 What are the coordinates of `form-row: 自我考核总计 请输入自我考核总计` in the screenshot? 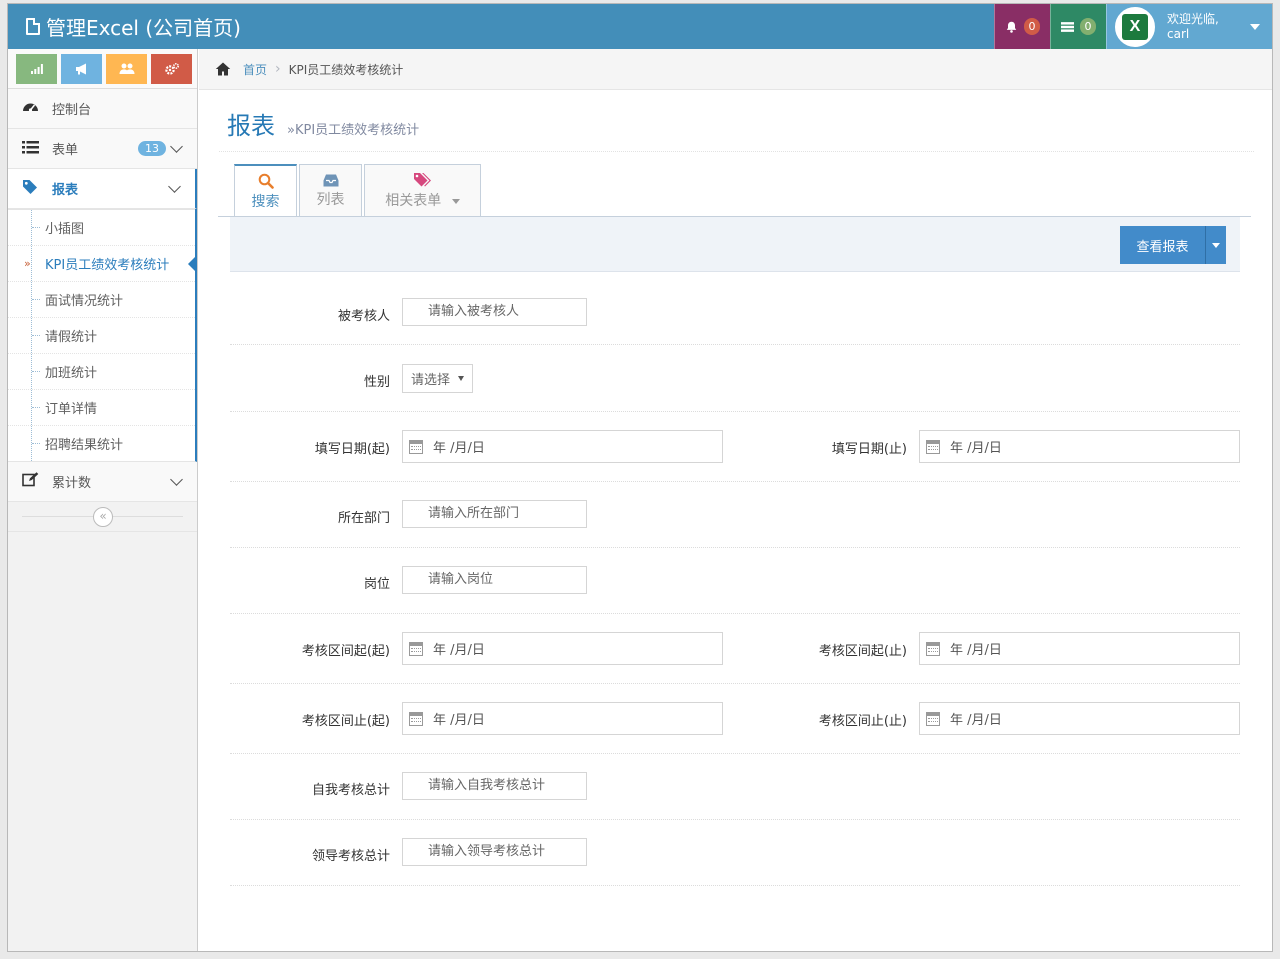 It's located at (735, 787).